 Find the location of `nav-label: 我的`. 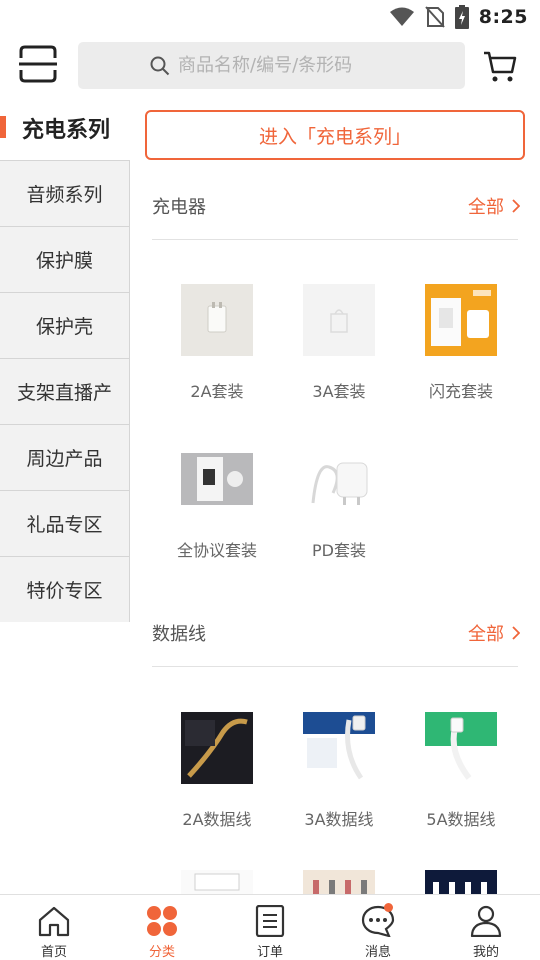

nav-label: 我的 is located at coordinates (485, 952).